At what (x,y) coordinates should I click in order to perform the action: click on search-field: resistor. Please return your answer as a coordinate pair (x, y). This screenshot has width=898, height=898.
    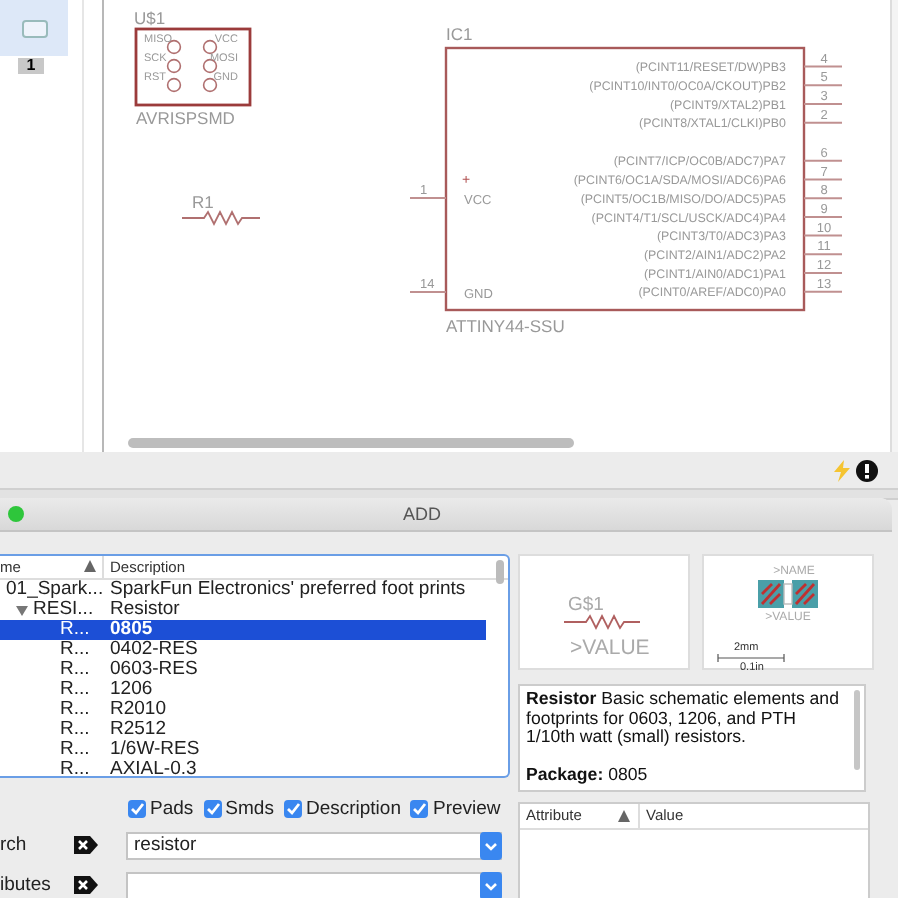
    Looking at the image, I should click on (314, 845).